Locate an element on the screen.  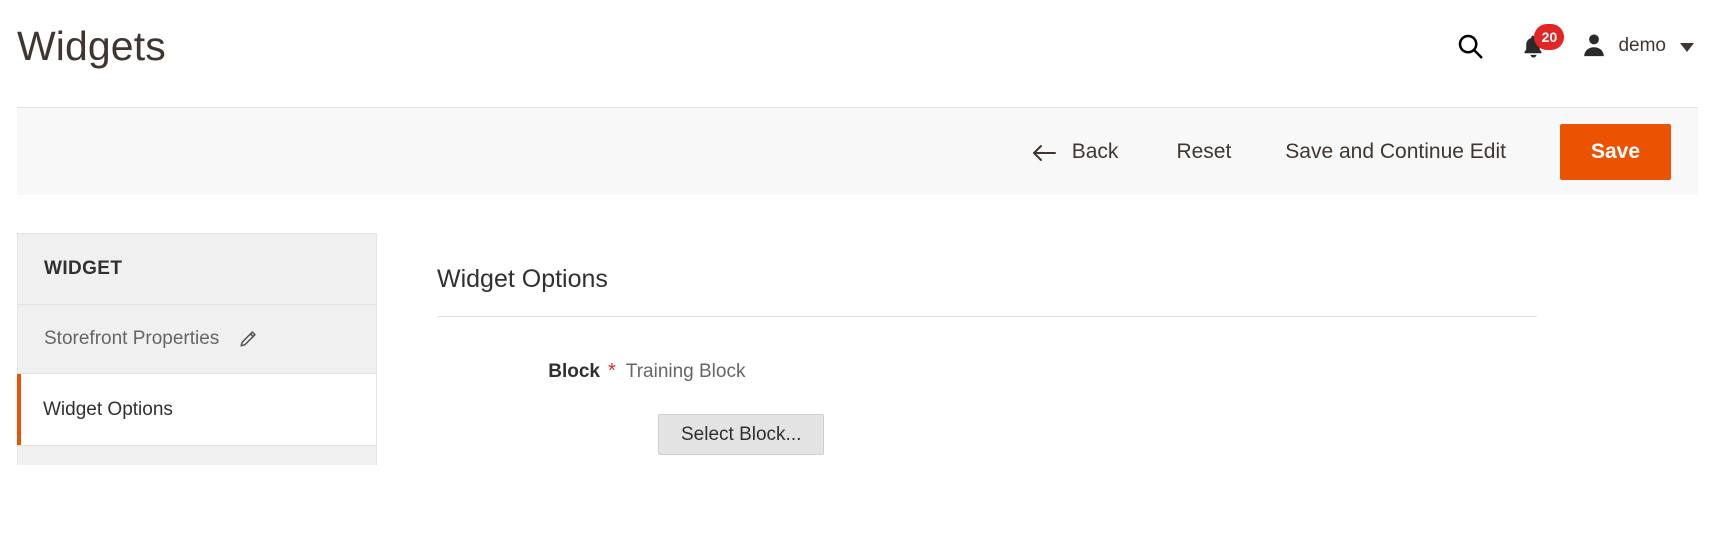
save-and-continue-edit-button: Save and Continue Edit is located at coordinates (1395, 152).